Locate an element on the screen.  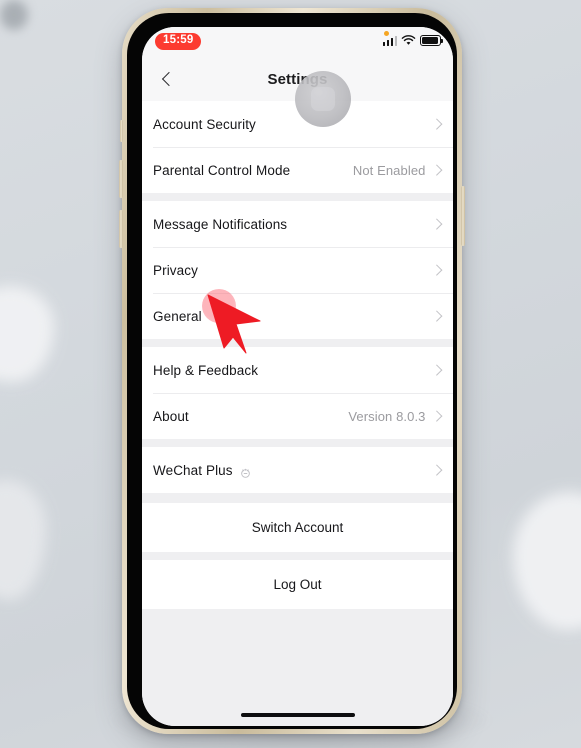
row-label: About is located at coordinates (171, 416).